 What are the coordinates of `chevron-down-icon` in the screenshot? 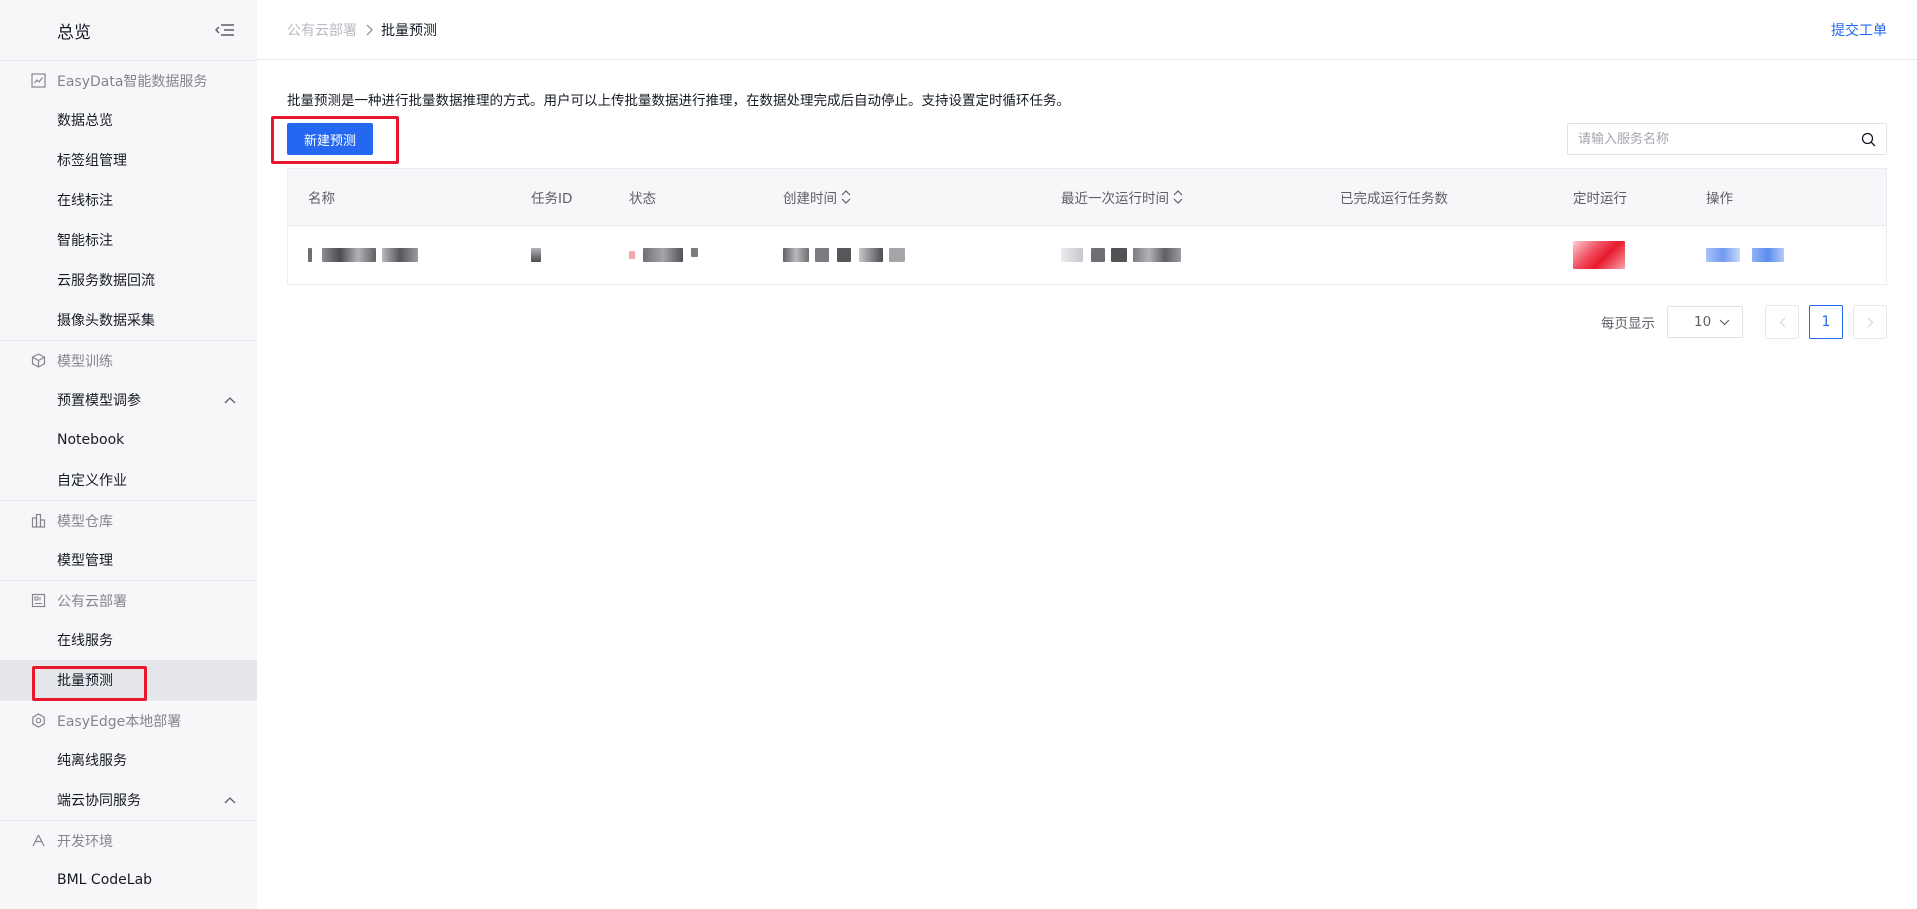 It's located at (1724, 322).